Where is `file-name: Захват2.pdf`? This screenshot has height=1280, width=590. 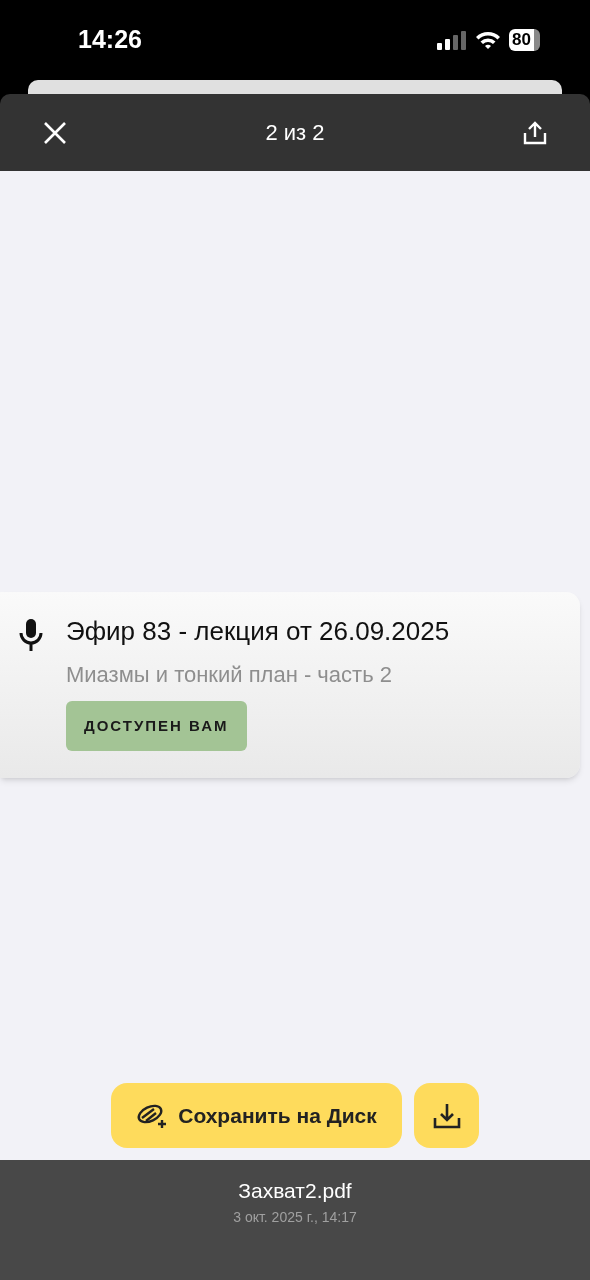
file-name: Захват2.pdf is located at coordinates (295, 1191).